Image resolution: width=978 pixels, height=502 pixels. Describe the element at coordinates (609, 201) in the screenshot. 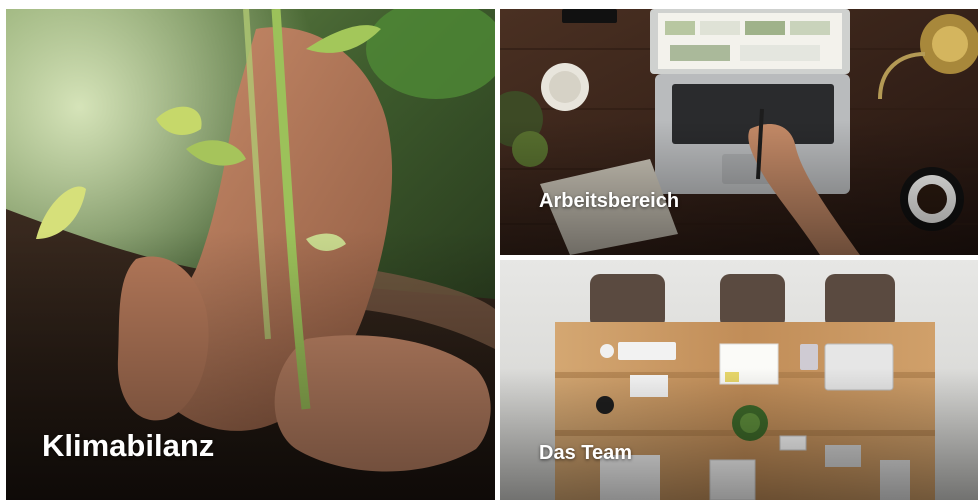

I see `tile-title: Arbeitsbereich` at that location.